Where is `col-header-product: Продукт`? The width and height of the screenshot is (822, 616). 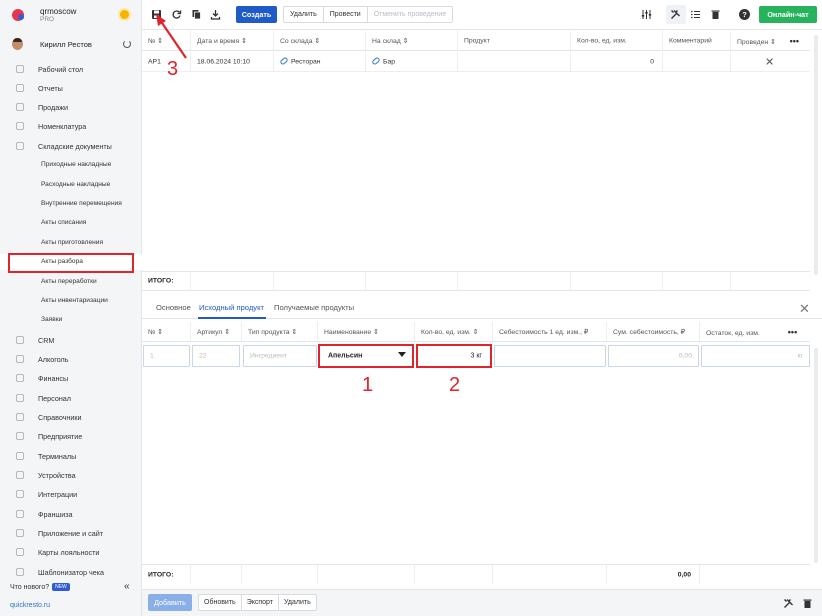 col-header-product: Продукт is located at coordinates (514, 40).